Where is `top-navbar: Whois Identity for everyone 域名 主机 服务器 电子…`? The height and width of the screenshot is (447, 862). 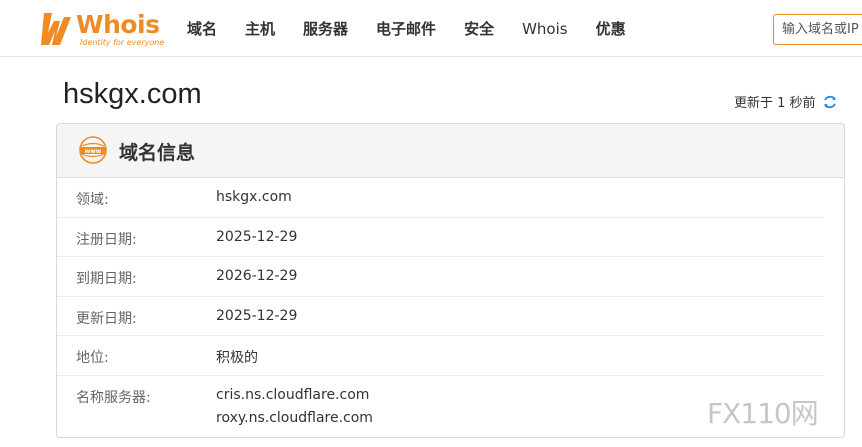 top-navbar: Whois Identity for everyone 域名 主机 服务器 电子… is located at coordinates (431, 28).